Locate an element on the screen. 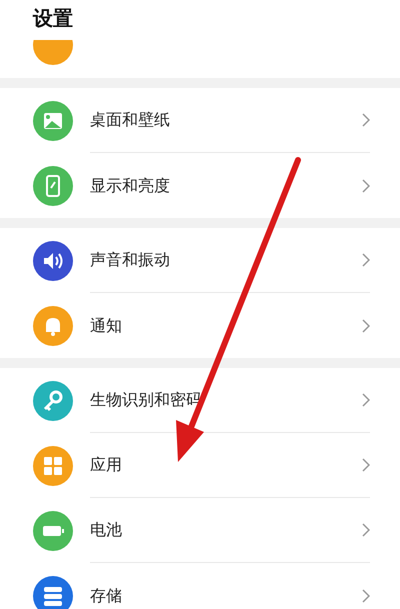 This screenshot has width=400, height=609. settings-item: 存储 is located at coordinates (200, 586).